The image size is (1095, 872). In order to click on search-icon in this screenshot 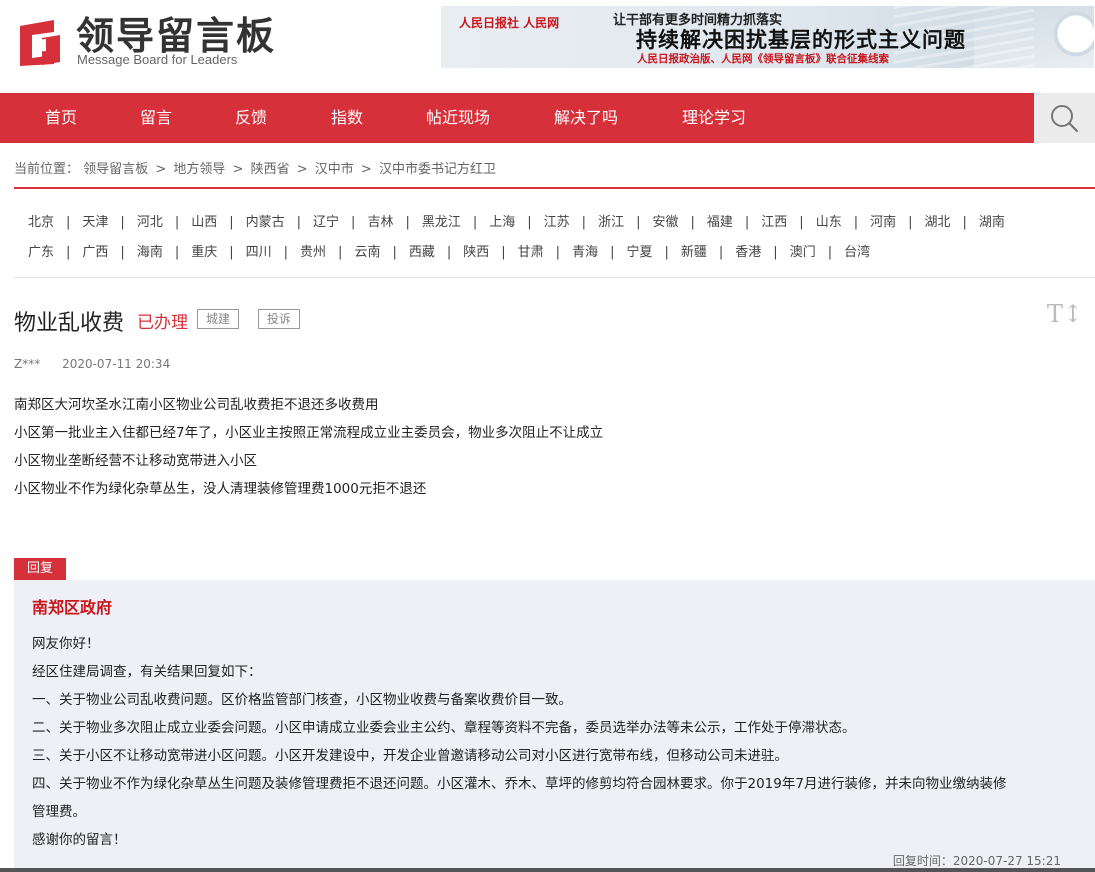, I will do `click(1065, 119)`.